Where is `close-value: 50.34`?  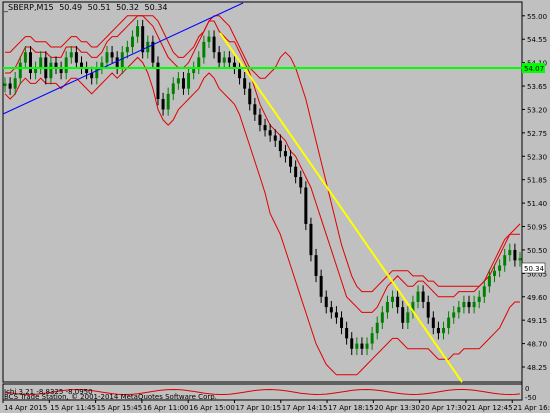 close-value: 50.34 is located at coordinates (156, 7).